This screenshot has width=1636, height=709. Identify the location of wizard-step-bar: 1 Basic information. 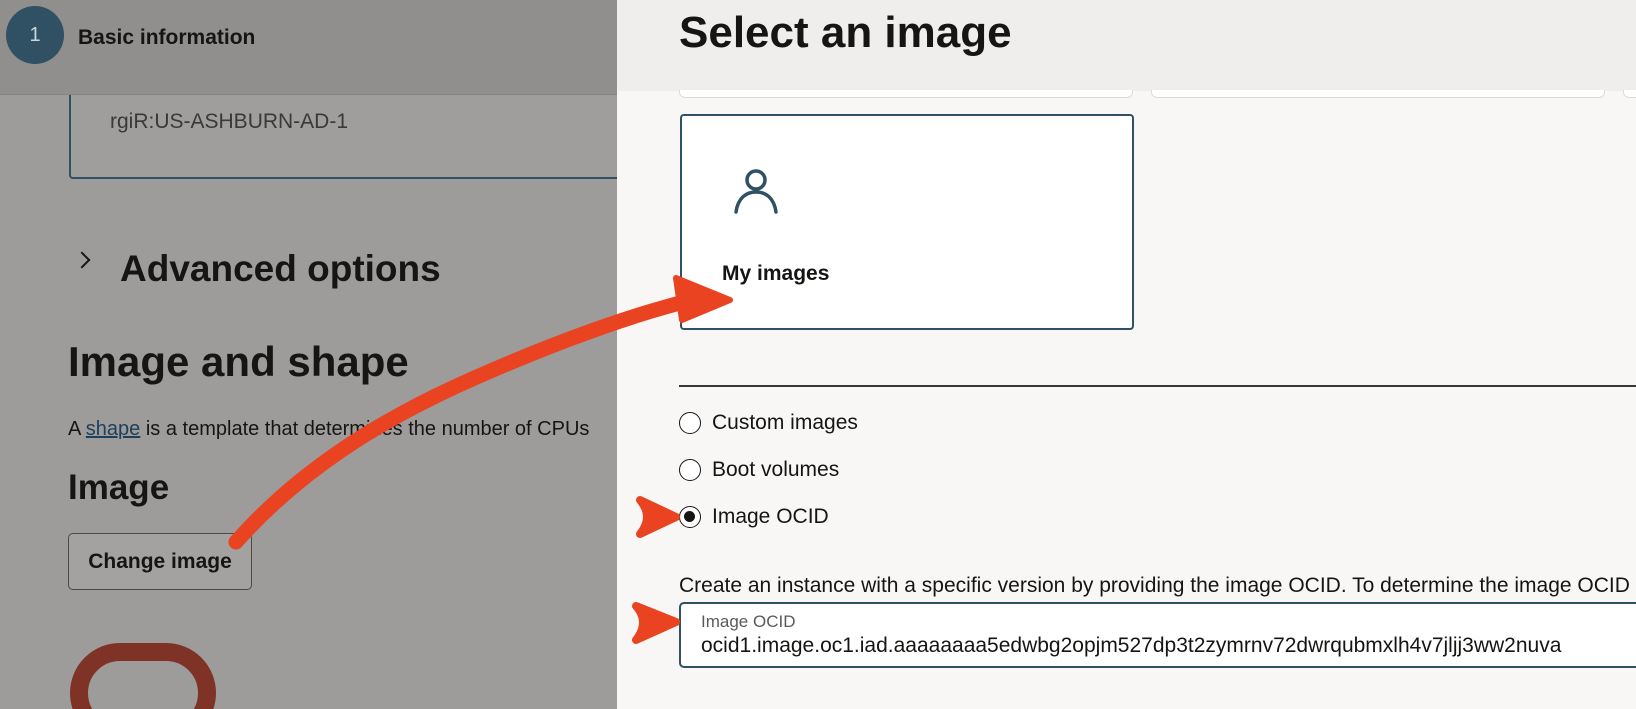
(310, 47).